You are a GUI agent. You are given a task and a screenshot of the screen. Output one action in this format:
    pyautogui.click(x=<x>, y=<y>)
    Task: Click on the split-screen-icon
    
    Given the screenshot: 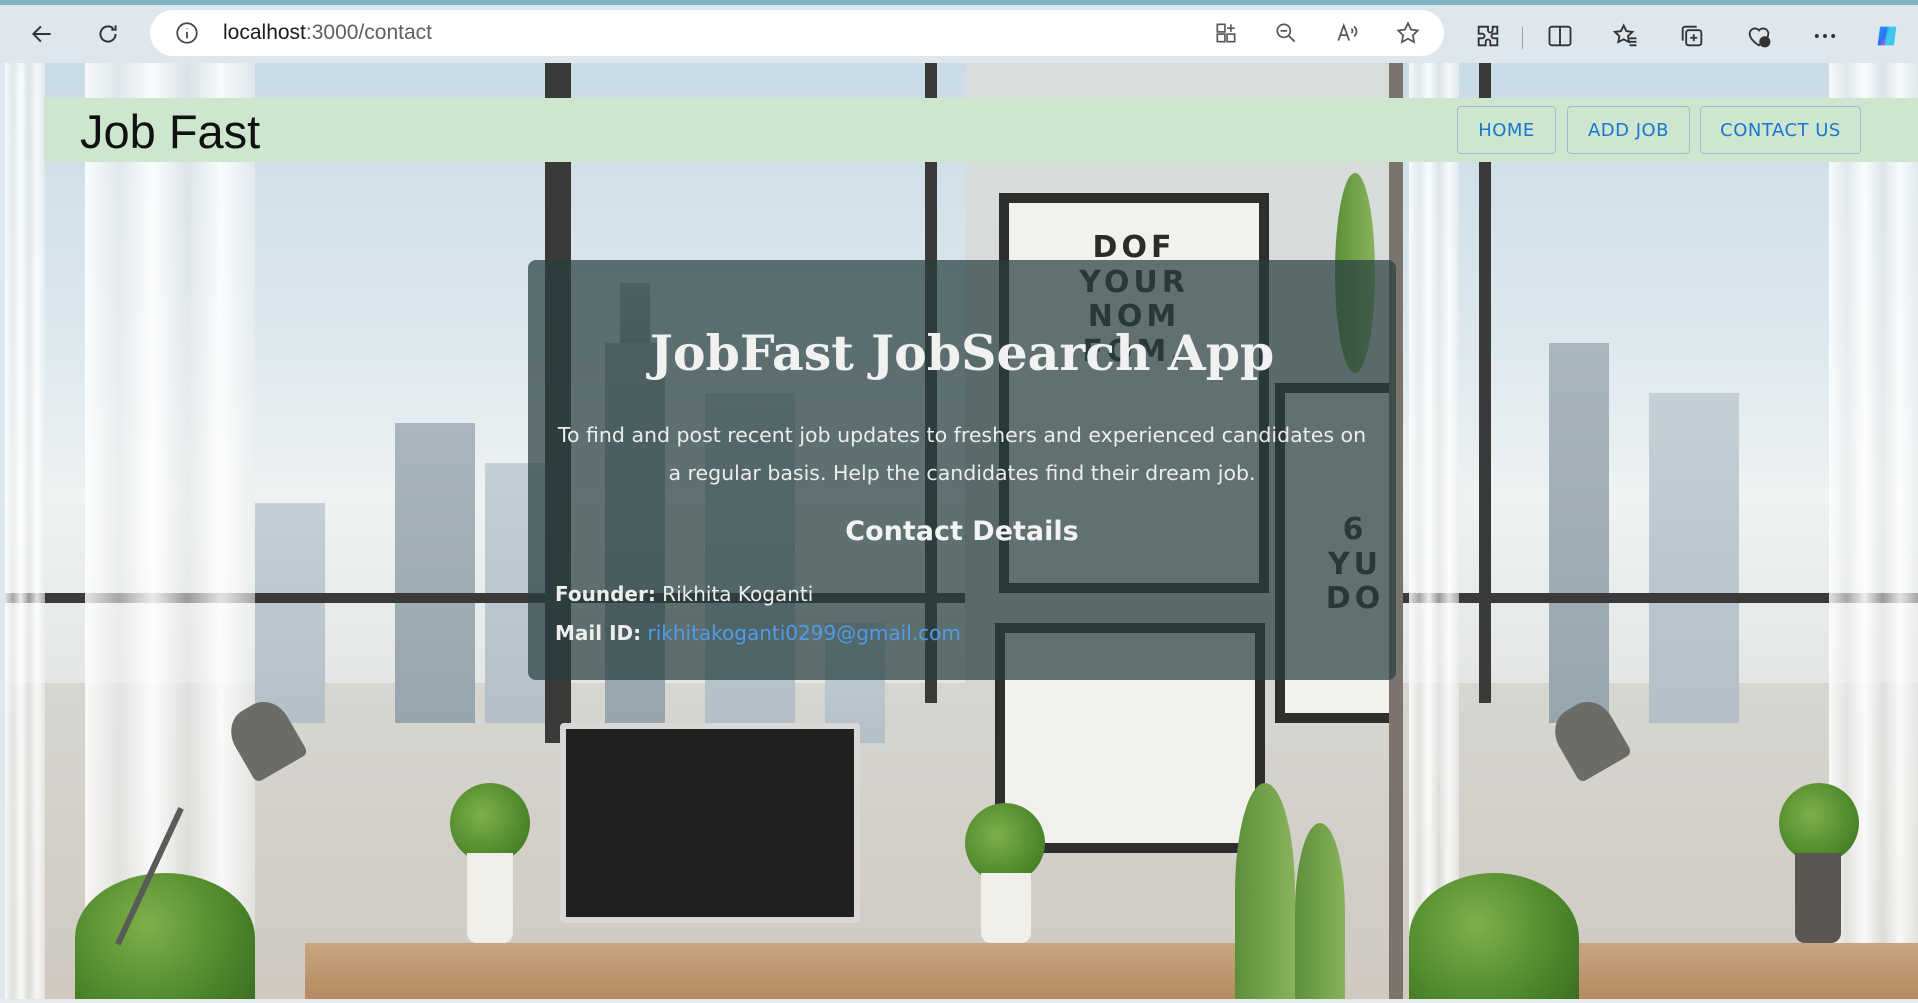 What is the action you would take?
    pyautogui.click(x=1560, y=36)
    